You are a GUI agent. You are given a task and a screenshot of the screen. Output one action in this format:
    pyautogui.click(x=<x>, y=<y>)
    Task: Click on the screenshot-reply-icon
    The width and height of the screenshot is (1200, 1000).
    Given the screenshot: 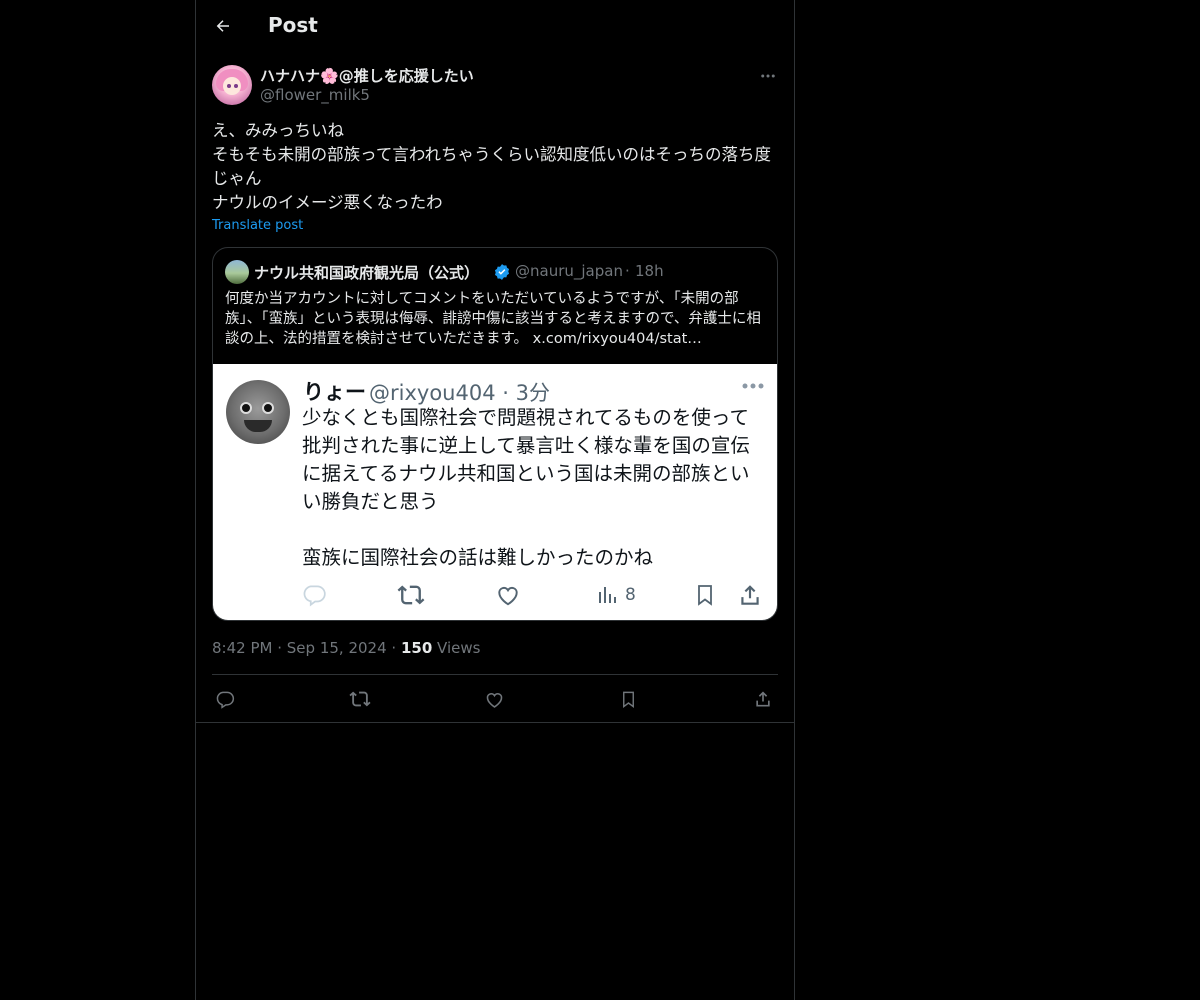 What is the action you would take?
    pyautogui.click(x=314, y=595)
    